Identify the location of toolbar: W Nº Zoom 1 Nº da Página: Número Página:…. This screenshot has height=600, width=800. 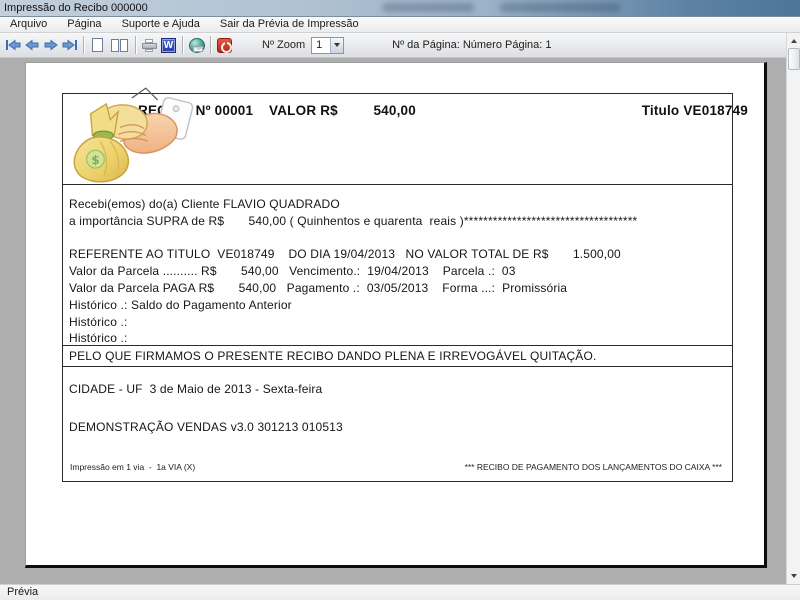
(393, 45).